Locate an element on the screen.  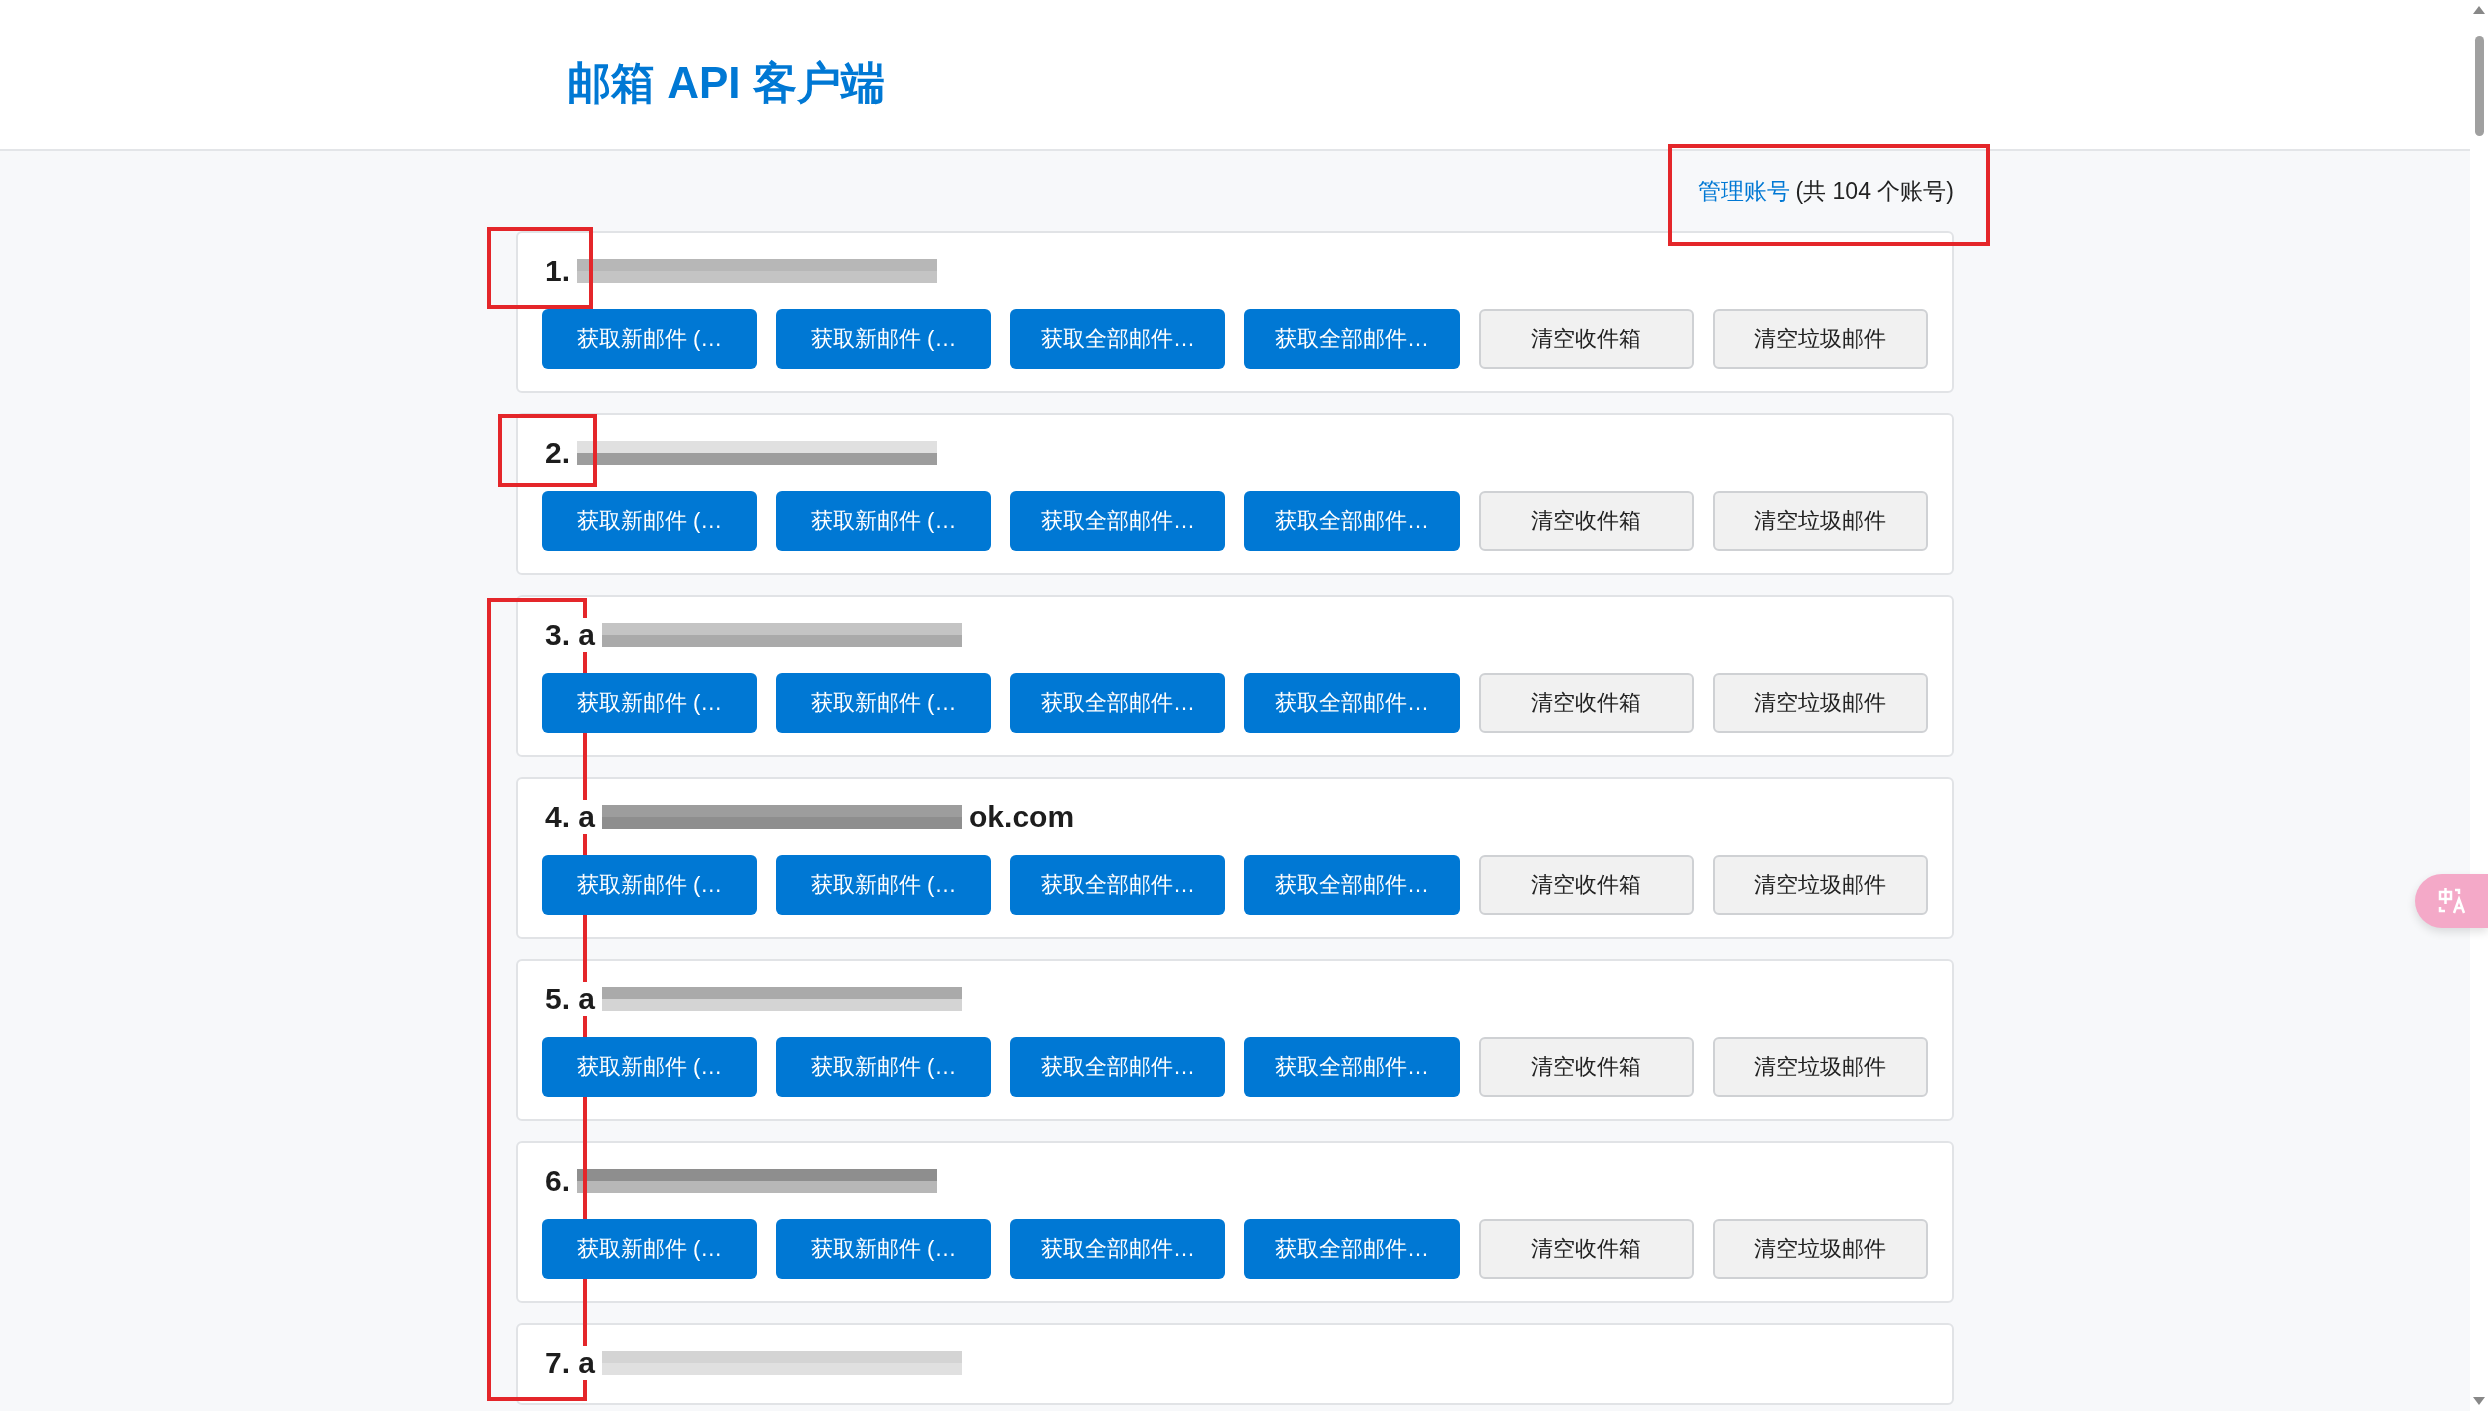
account-label: 3. a is located at coordinates (570, 635).